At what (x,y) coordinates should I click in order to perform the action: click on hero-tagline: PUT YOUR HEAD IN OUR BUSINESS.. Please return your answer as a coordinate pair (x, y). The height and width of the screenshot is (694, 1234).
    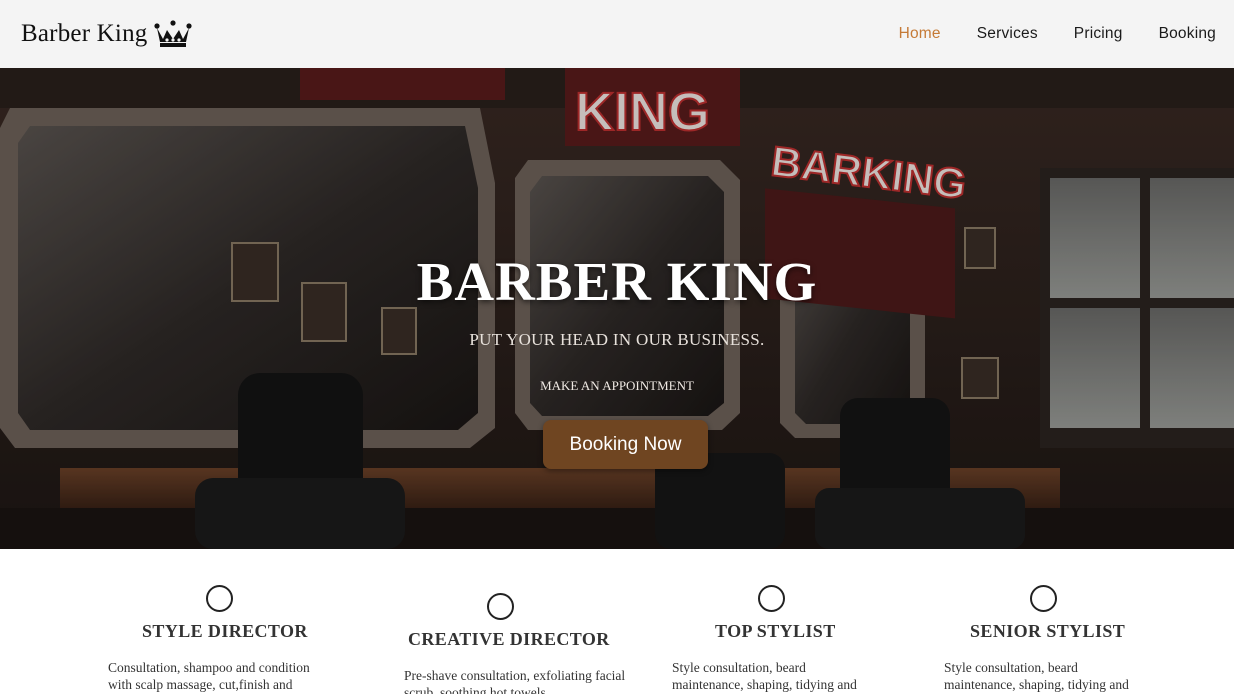
    Looking at the image, I should click on (617, 339).